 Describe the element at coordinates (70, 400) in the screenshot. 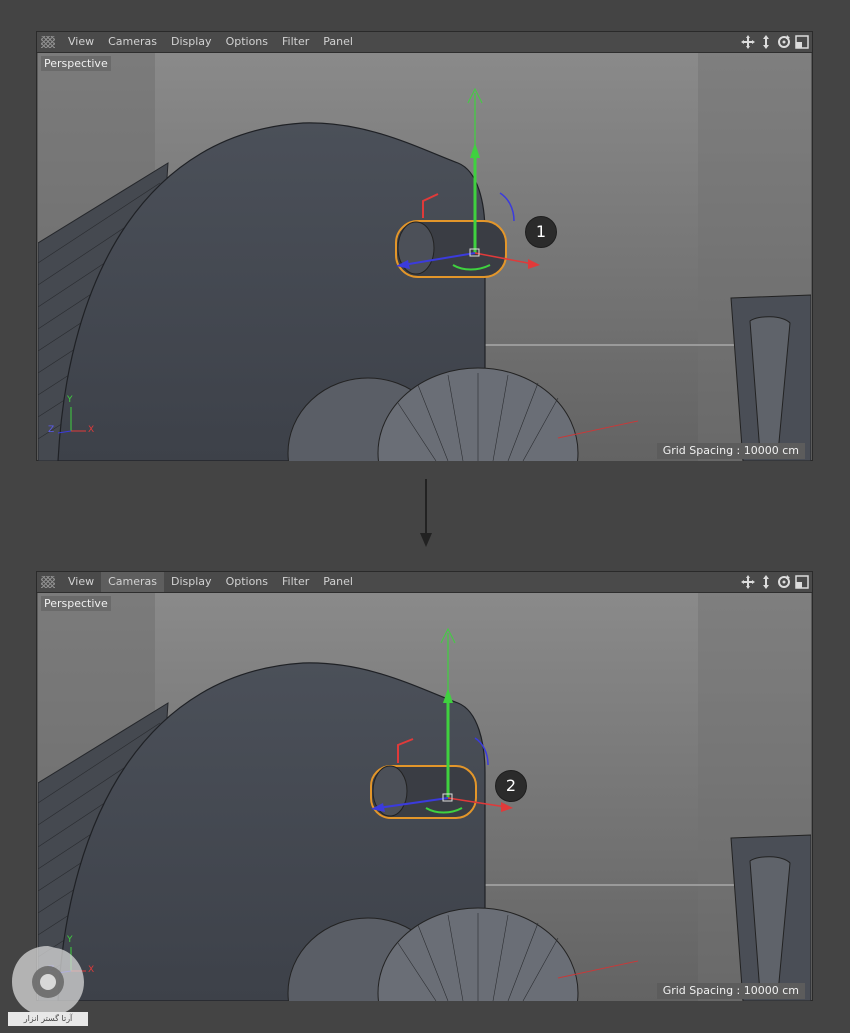

I see `axis-y-label: Y` at that location.